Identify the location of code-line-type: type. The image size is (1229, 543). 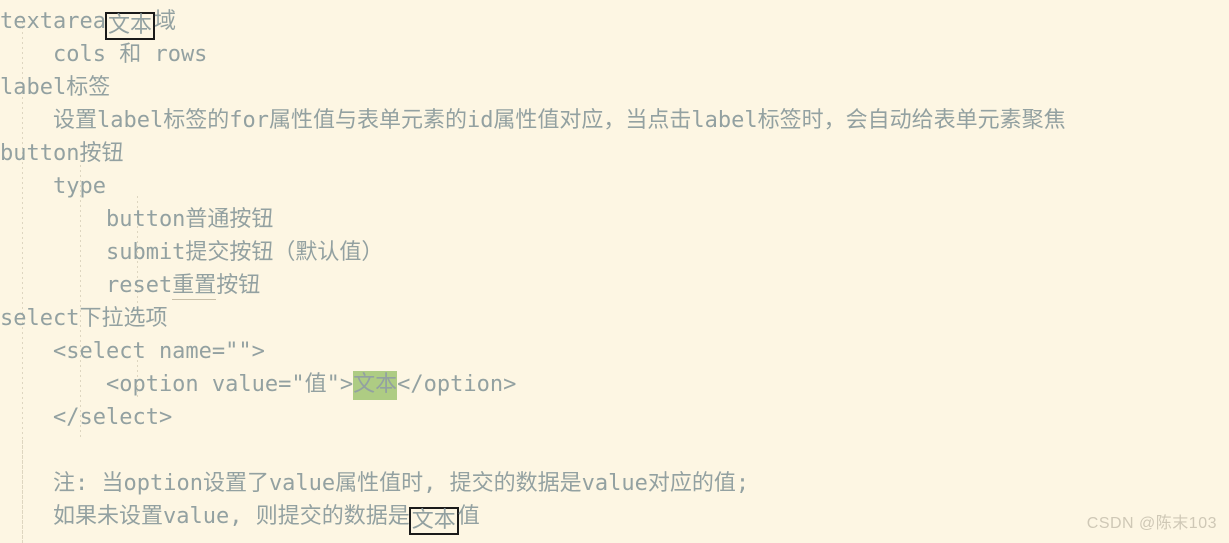
(53, 186).